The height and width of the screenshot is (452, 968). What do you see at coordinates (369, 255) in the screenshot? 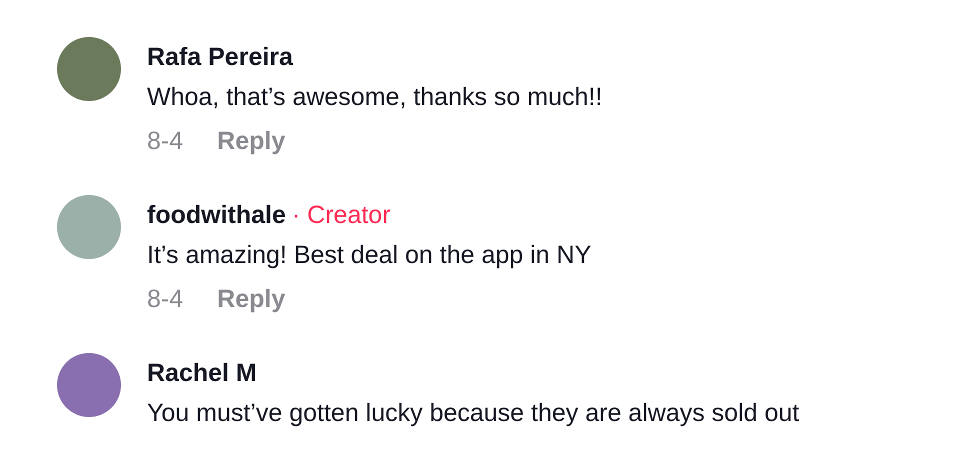
I see `comment-text: It’s amazing! Best deal on the app in NY` at bounding box center [369, 255].